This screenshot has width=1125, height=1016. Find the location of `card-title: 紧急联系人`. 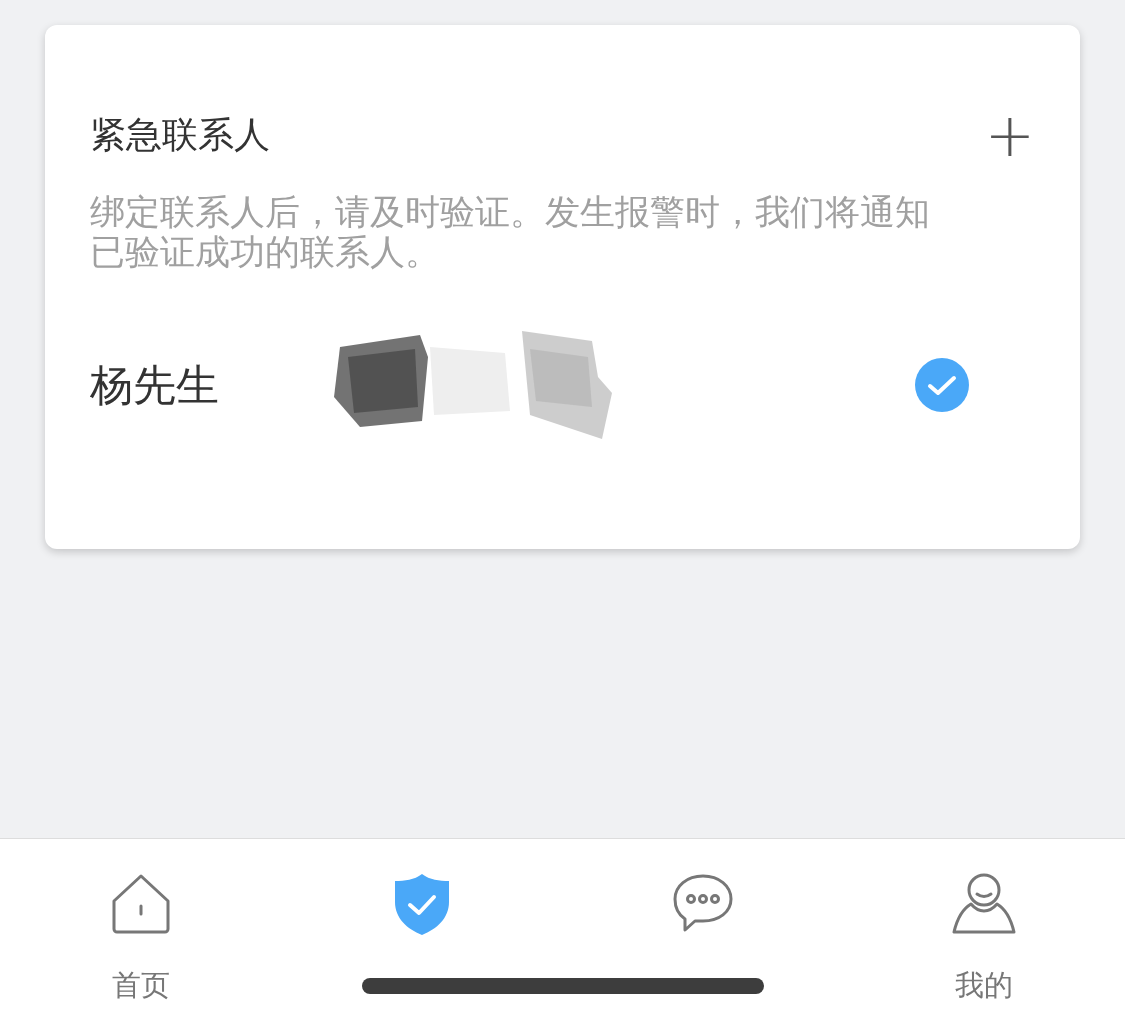

card-title: 紧急联系人 is located at coordinates (180, 135).